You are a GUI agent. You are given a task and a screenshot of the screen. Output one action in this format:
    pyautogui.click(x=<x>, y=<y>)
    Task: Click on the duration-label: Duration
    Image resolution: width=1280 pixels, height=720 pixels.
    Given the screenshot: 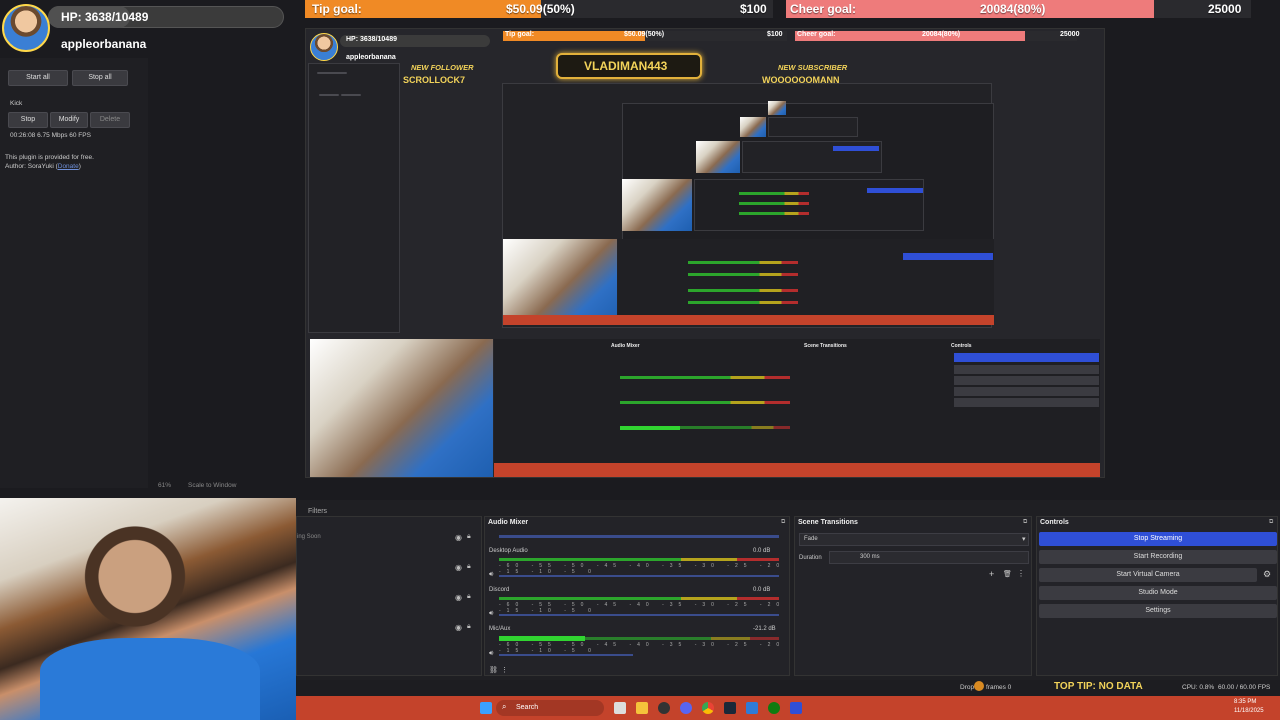 What is the action you would take?
    pyautogui.click(x=810, y=558)
    